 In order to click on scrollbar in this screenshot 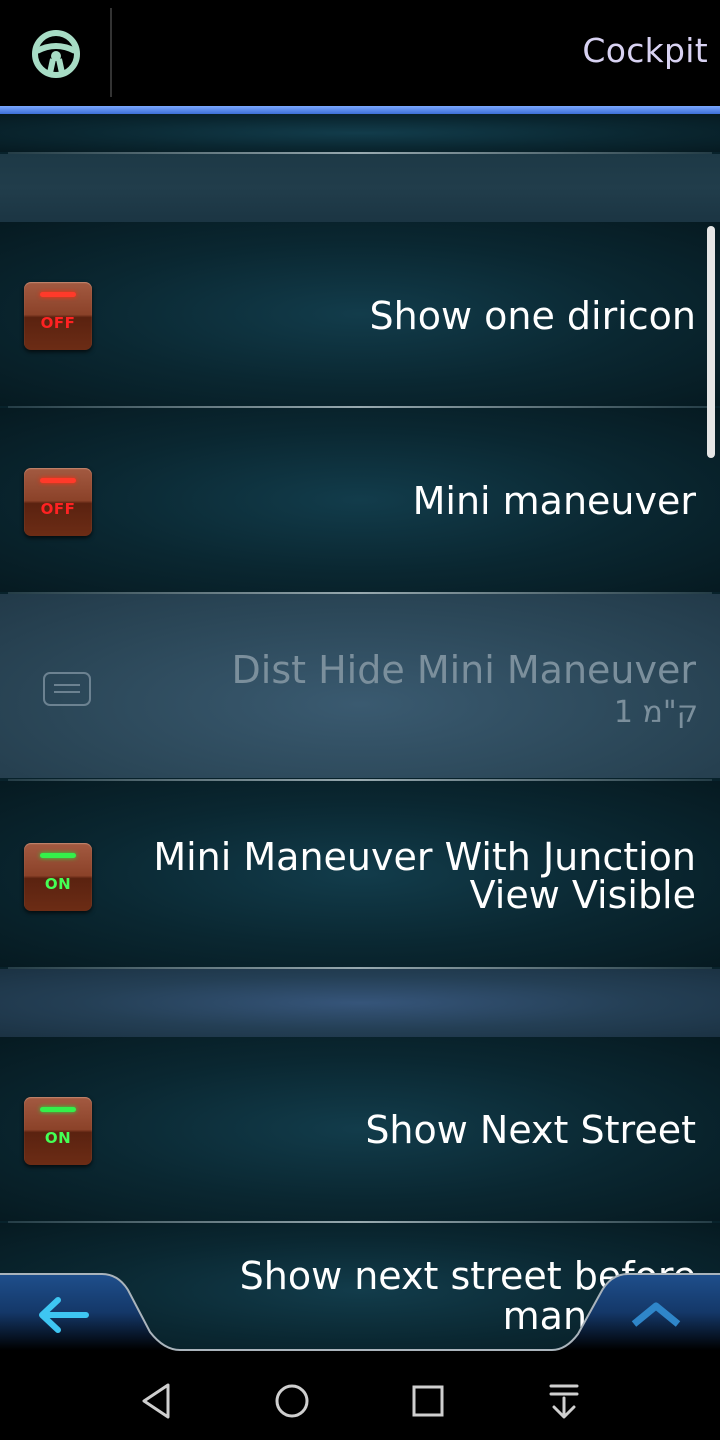, I will do `click(711, 342)`.